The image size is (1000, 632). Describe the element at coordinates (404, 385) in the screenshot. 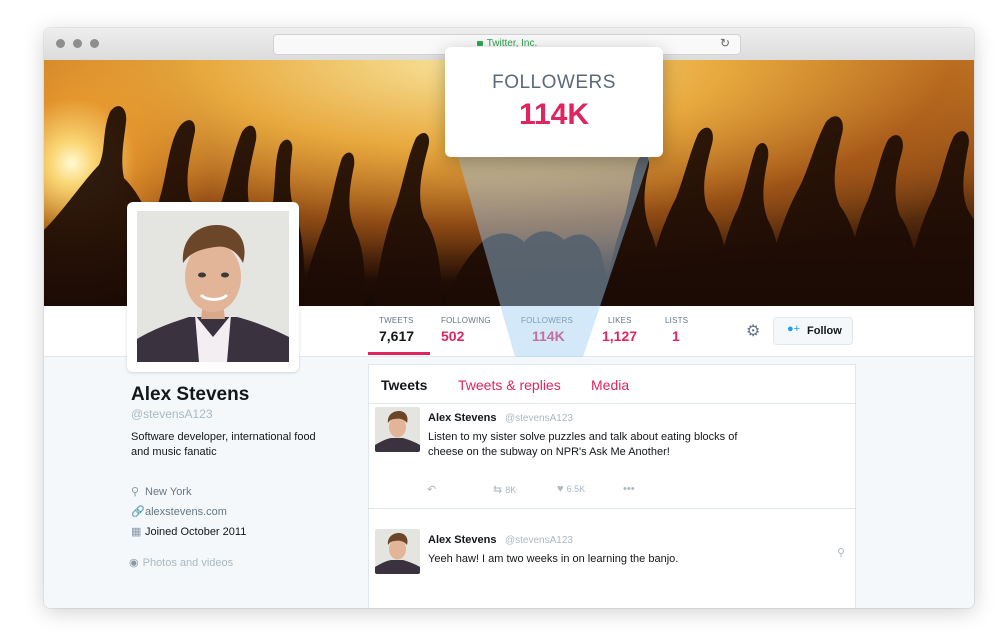

I see `tab-tweets: Tweets` at that location.